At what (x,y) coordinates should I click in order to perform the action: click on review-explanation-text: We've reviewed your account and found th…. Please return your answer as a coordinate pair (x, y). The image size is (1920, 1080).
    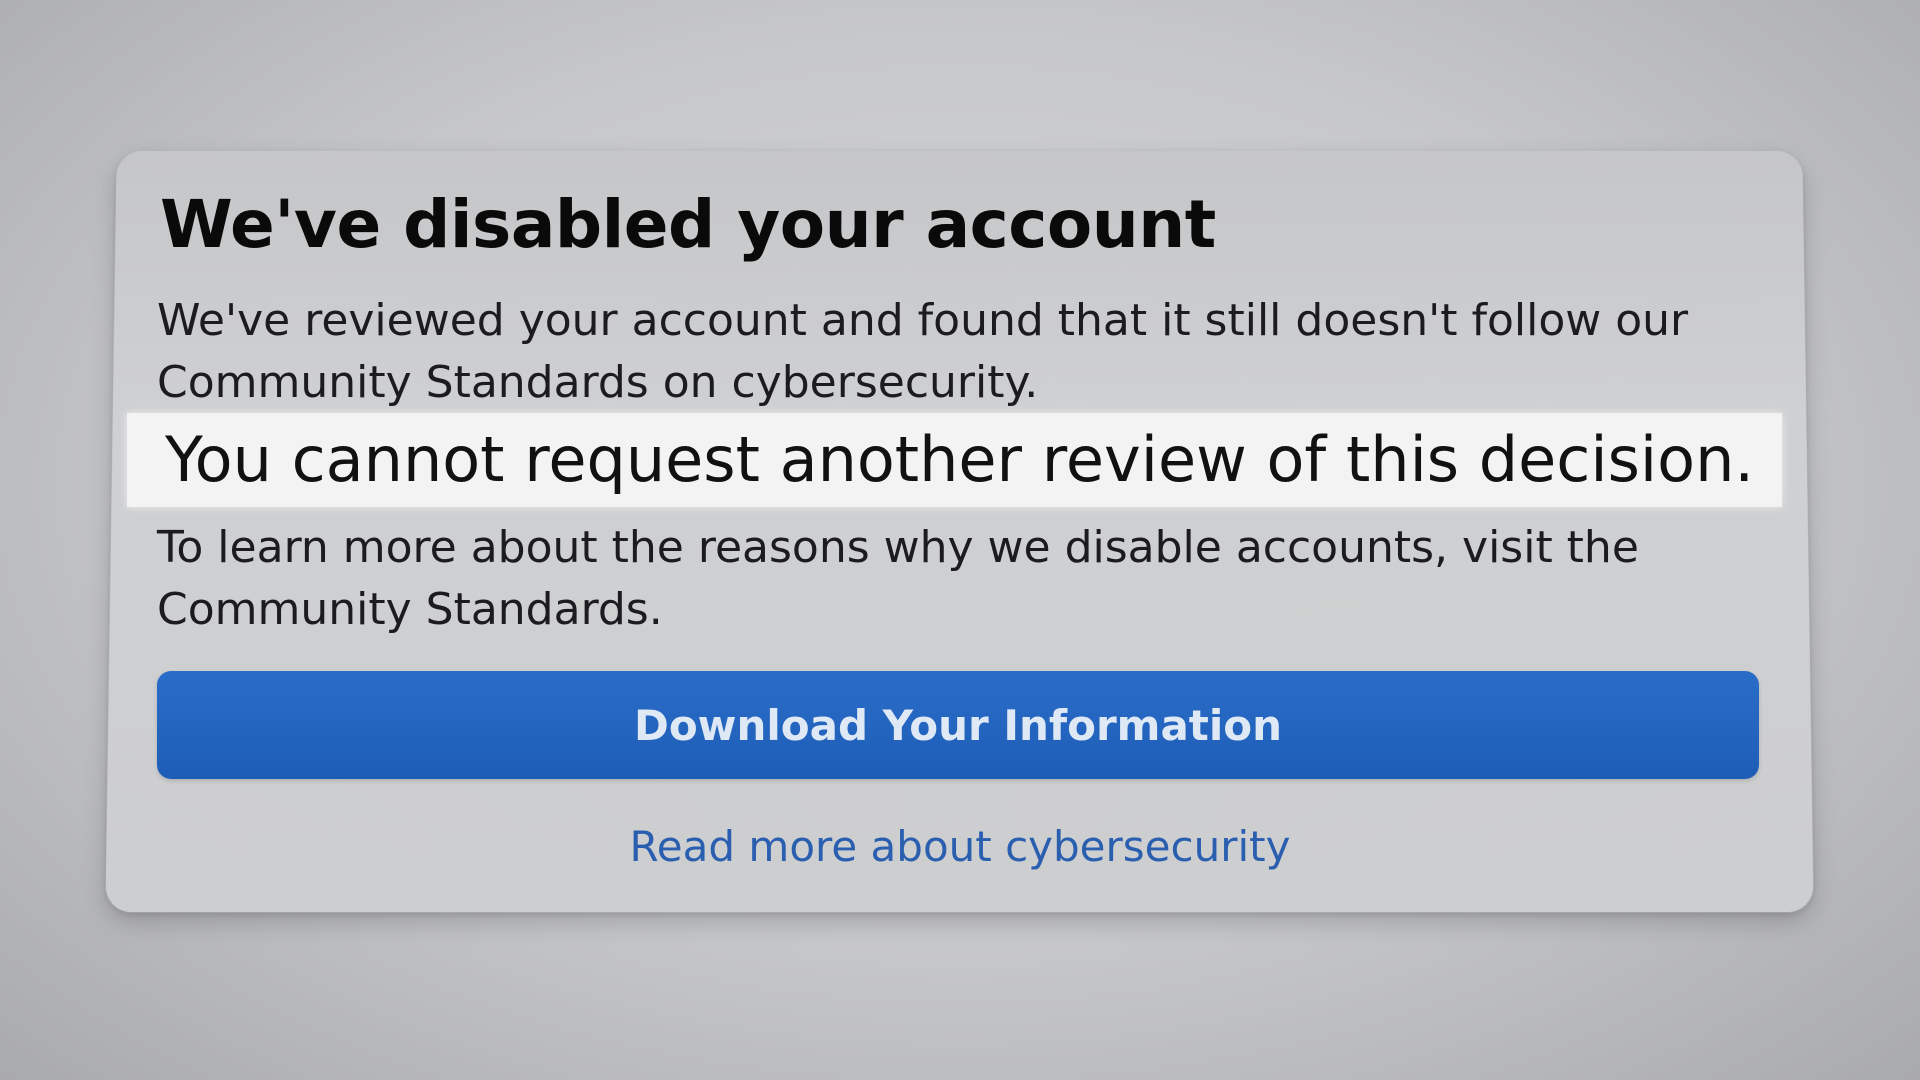
    Looking at the image, I should click on (923, 351).